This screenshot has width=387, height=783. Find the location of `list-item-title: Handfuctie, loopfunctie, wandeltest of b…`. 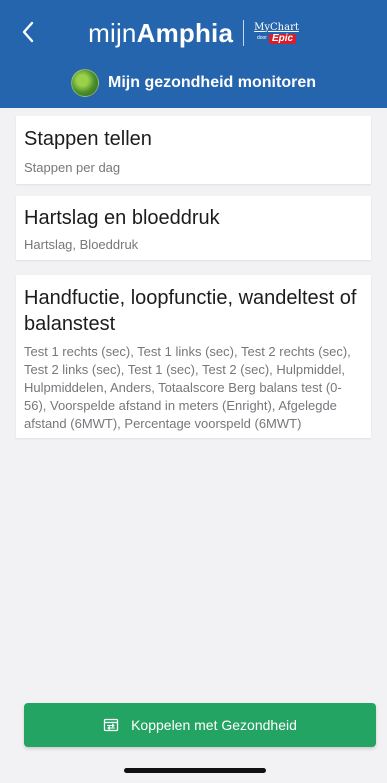

list-item-title: Handfuctie, loopfunctie, wandeltest of b… is located at coordinates (190, 311).